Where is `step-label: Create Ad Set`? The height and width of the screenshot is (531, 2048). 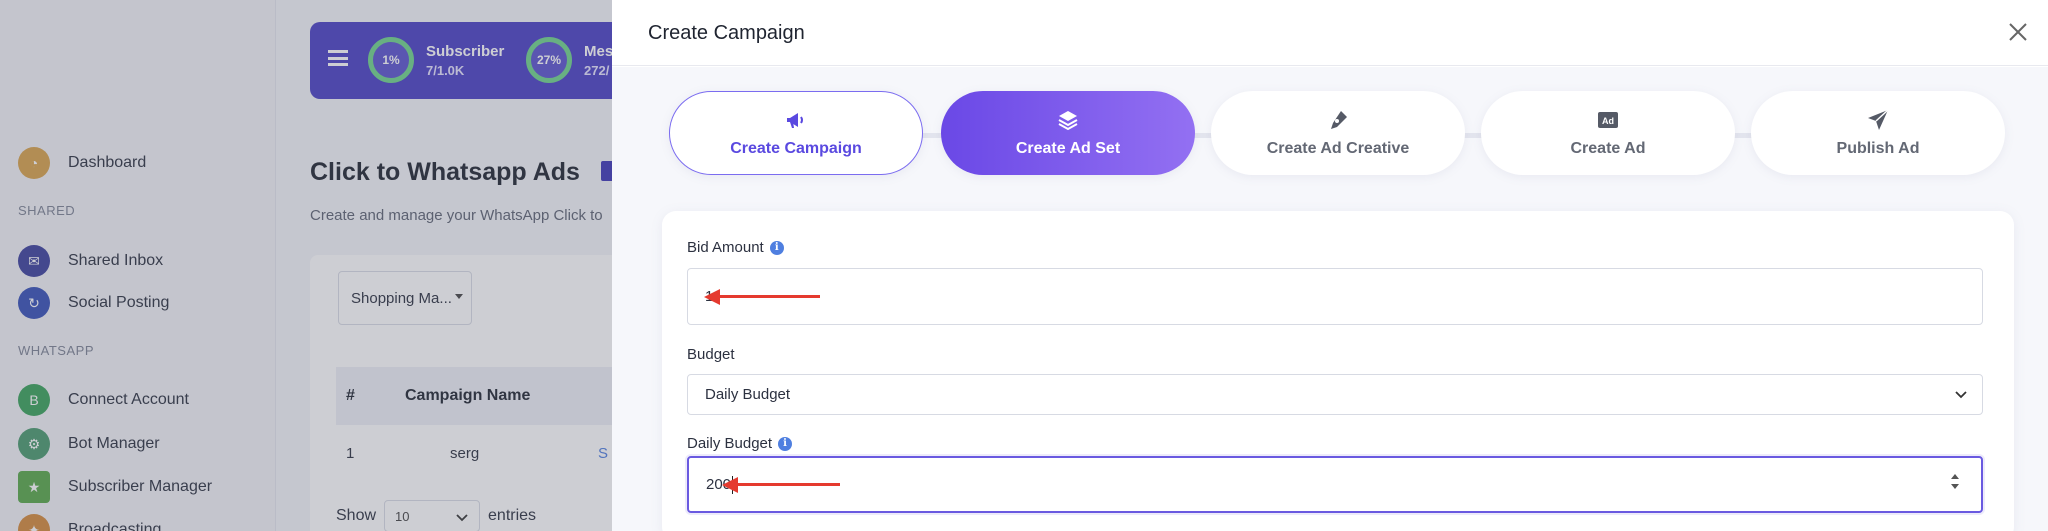
step-label: Create Ad Set is located at coordinates (1068, 148).